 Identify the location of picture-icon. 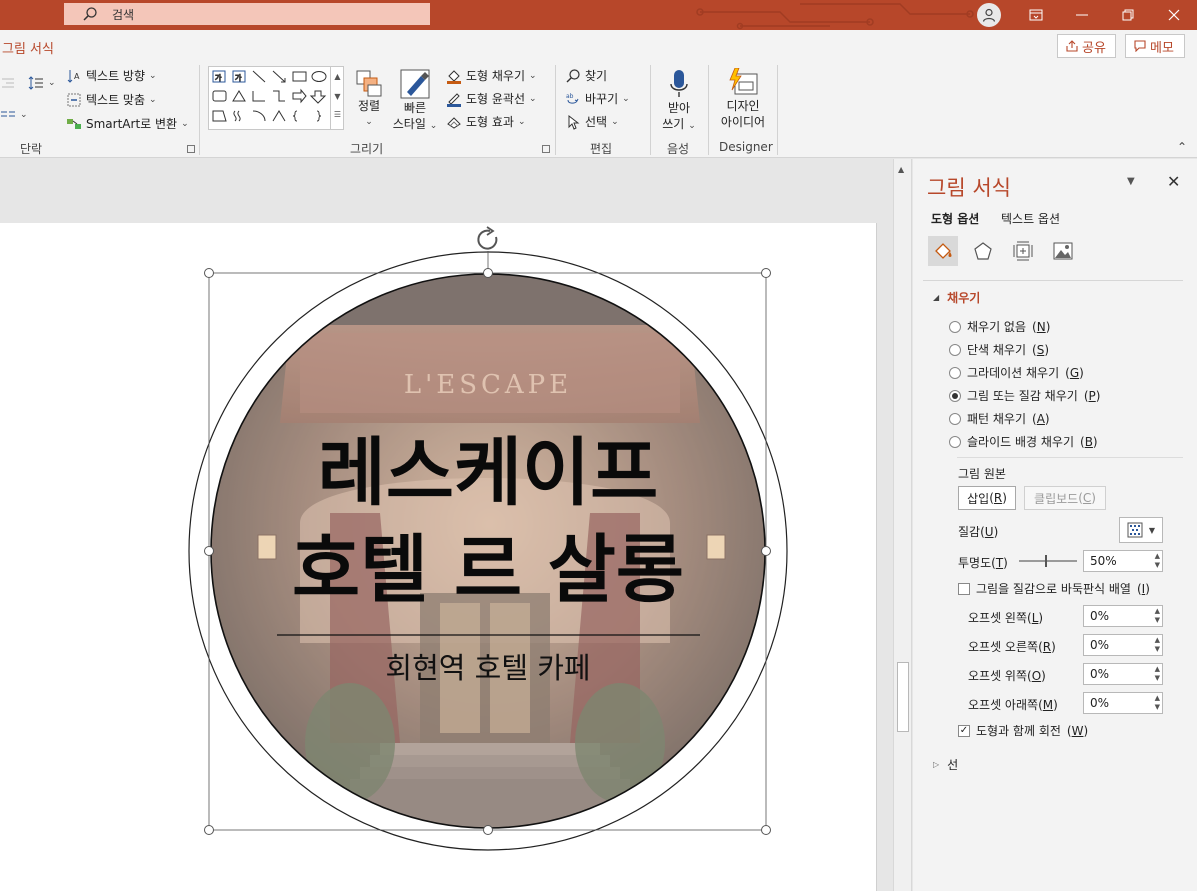
(1063, 251).